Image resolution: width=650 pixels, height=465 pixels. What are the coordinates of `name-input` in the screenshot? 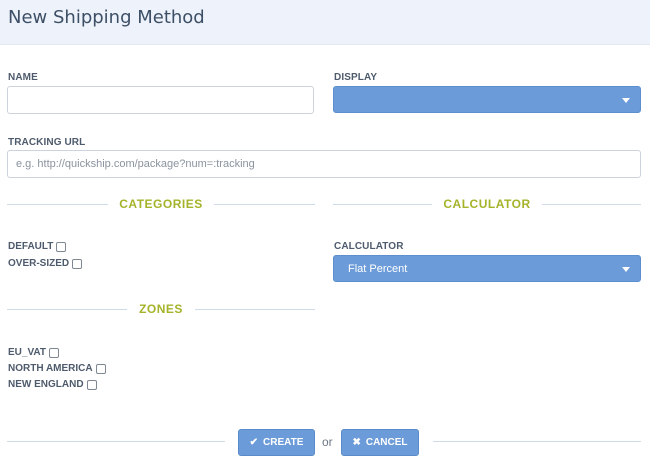 It's located at (160, 100).